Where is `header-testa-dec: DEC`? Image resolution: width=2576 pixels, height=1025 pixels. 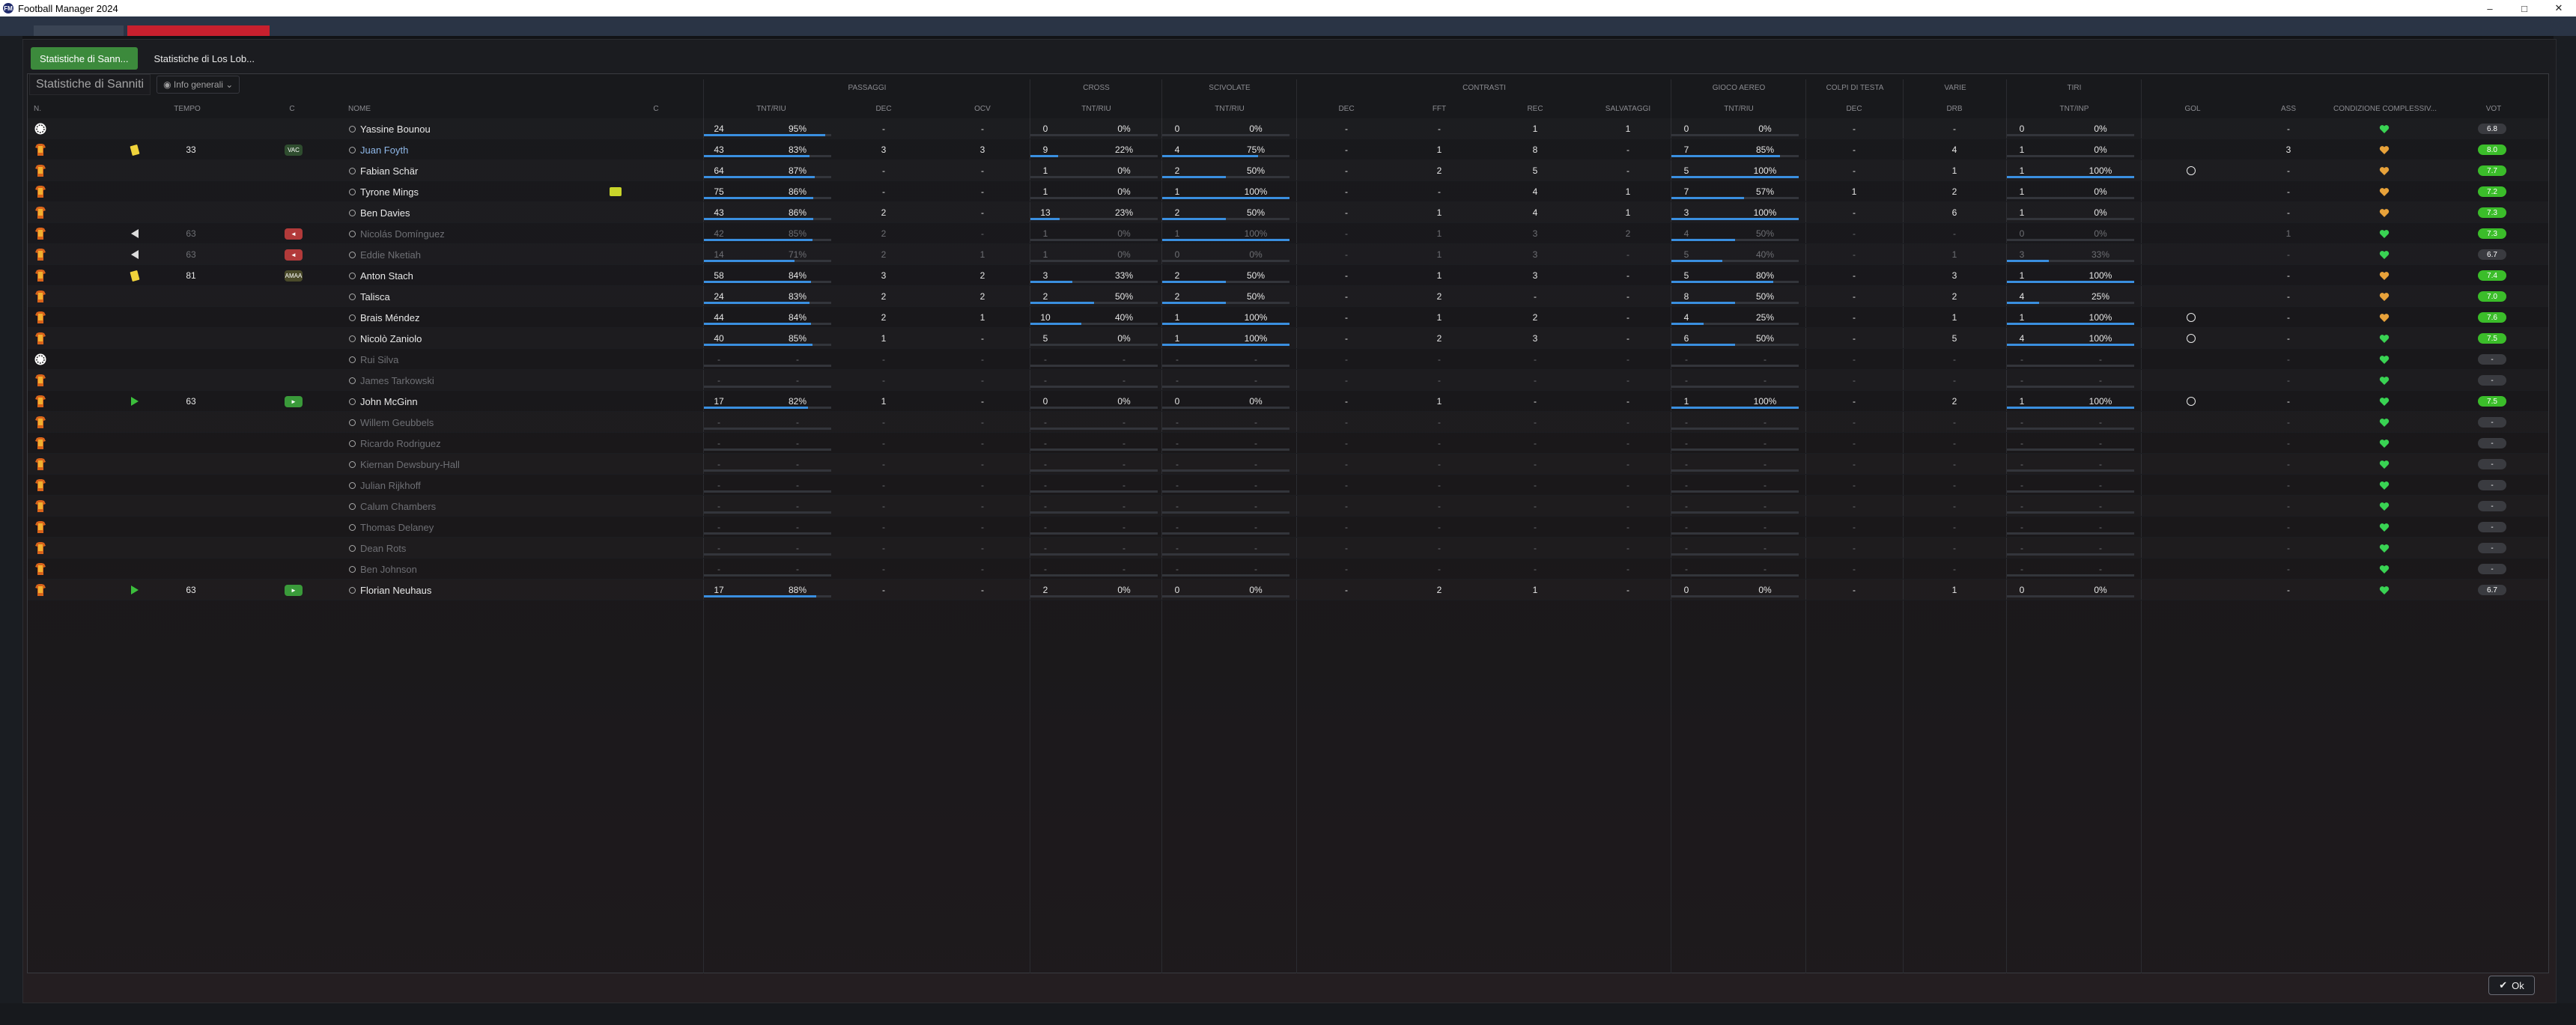 header-testa-dec: DEC is located at coordinates (1854, 109).